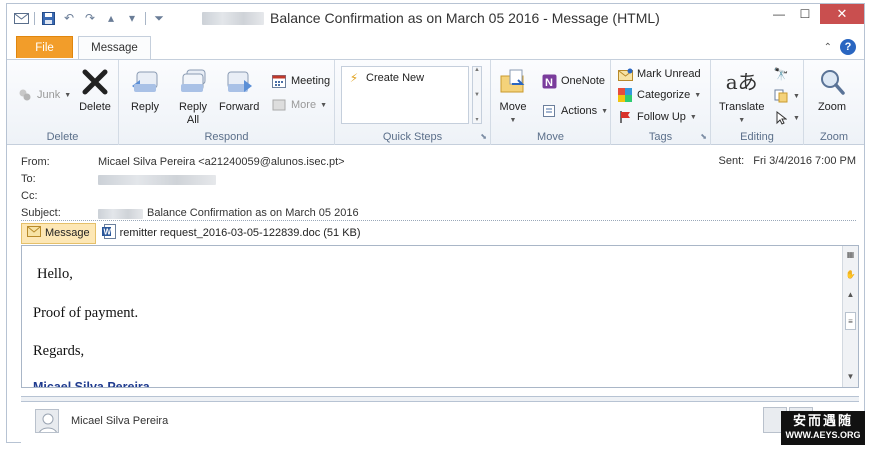  I want to click on reply-all-icon, so click(193, 82).